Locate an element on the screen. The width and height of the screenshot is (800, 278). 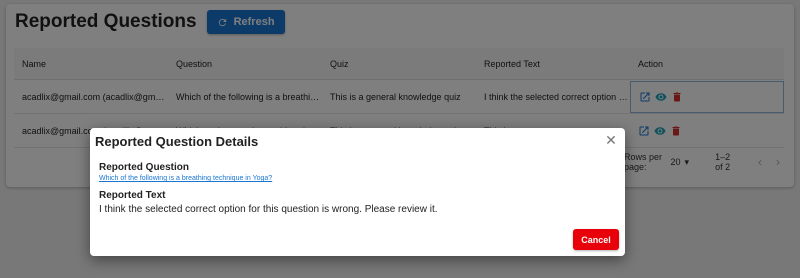
reported-text-label: Reported Text is located at coordinates (132, 195).